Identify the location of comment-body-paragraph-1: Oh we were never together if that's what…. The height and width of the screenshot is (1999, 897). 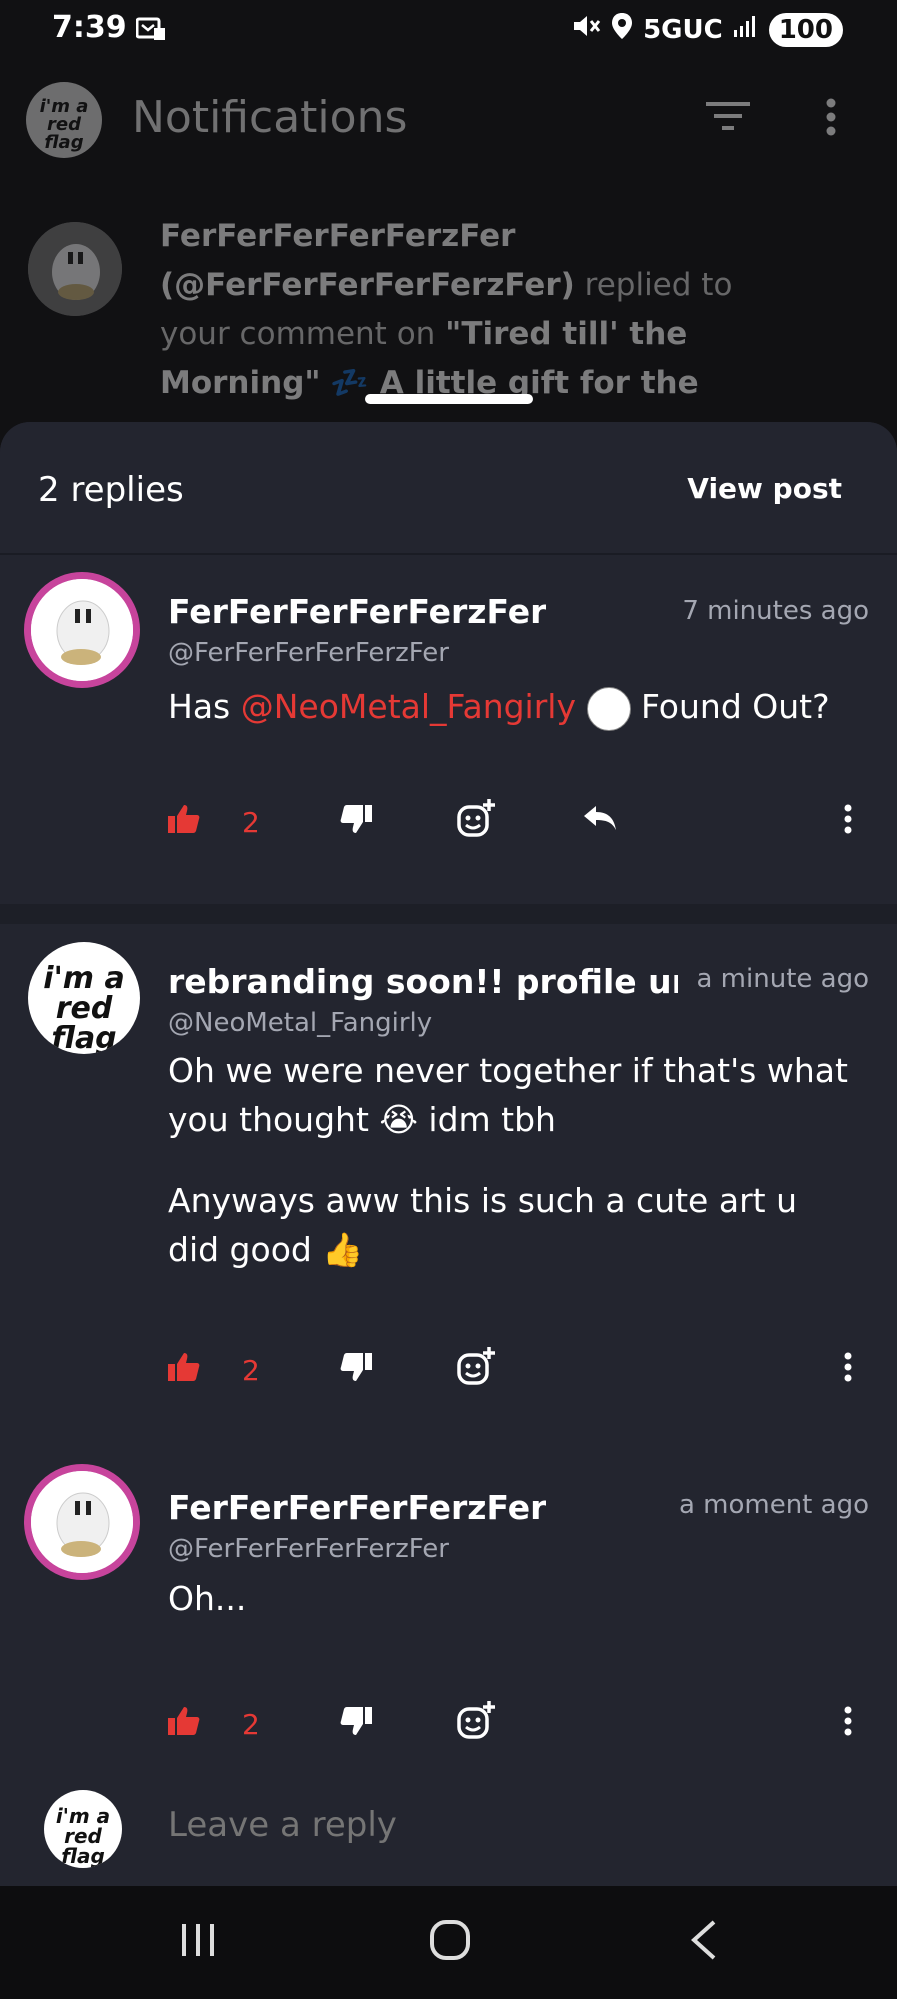
(508, 1095).